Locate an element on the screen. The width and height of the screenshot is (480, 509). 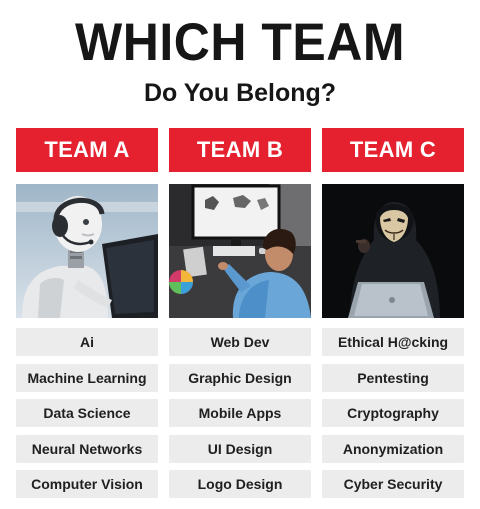
team-c-hacker-image is located at coordinates (393, 251).